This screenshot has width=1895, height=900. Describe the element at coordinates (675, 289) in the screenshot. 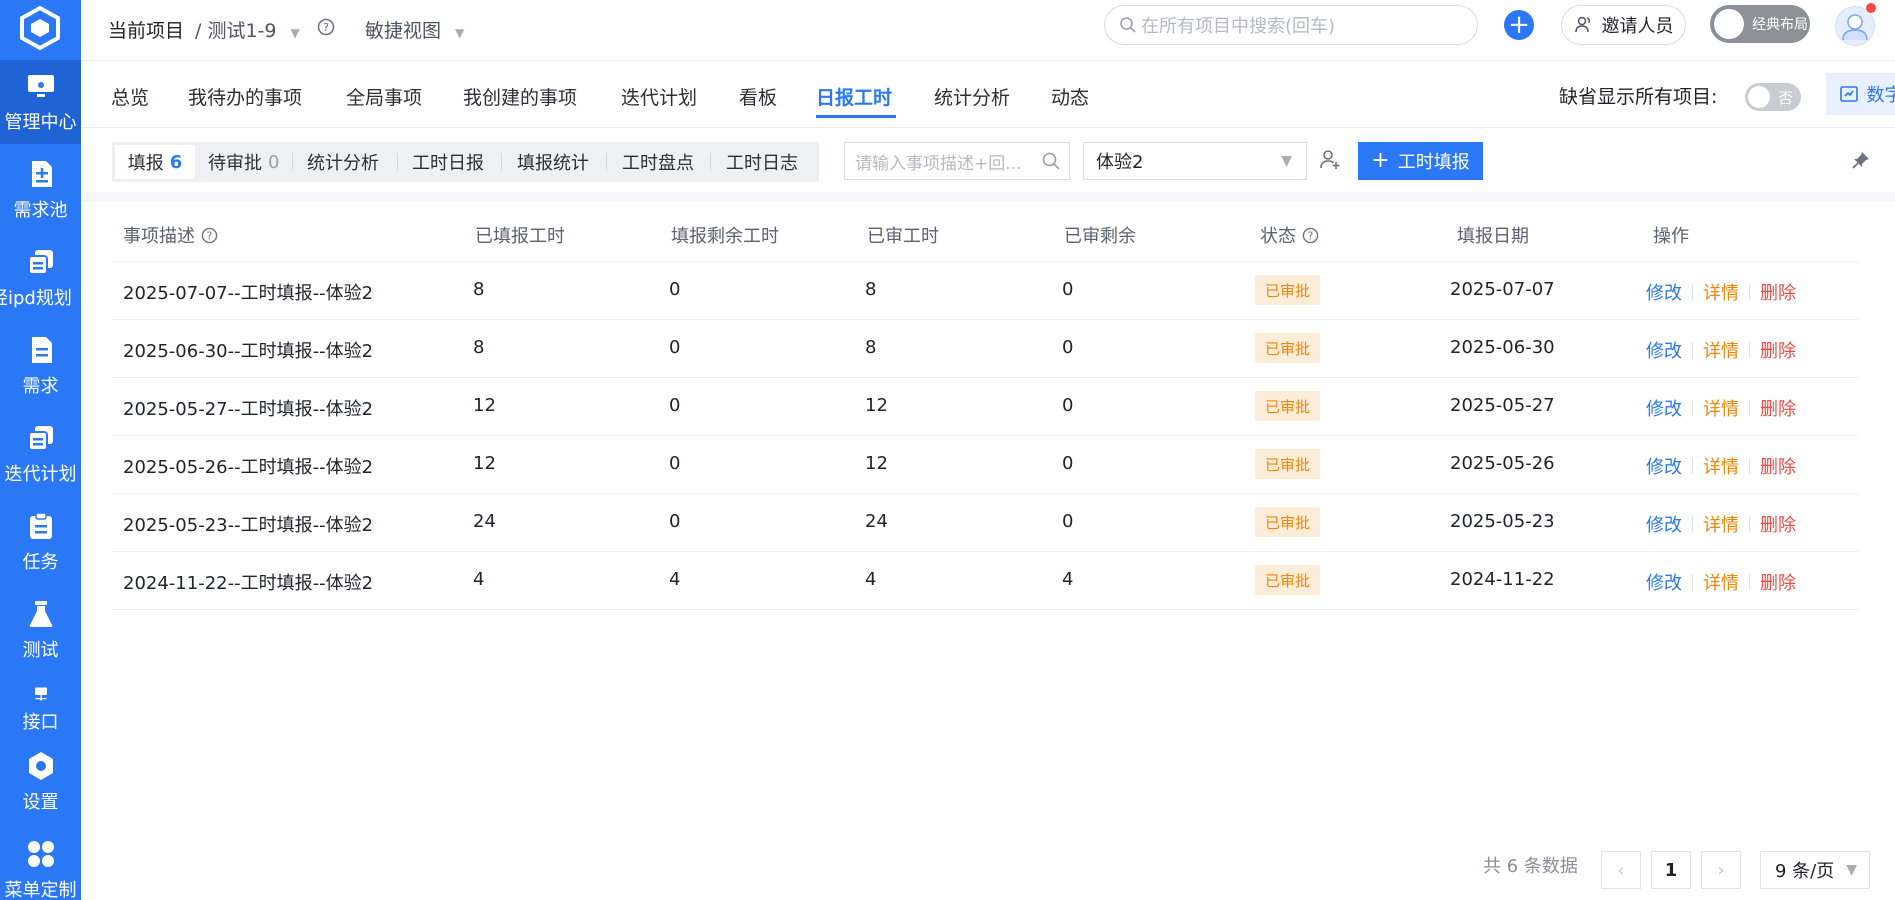

I see `cell-remaining-hours: 0` at that location.